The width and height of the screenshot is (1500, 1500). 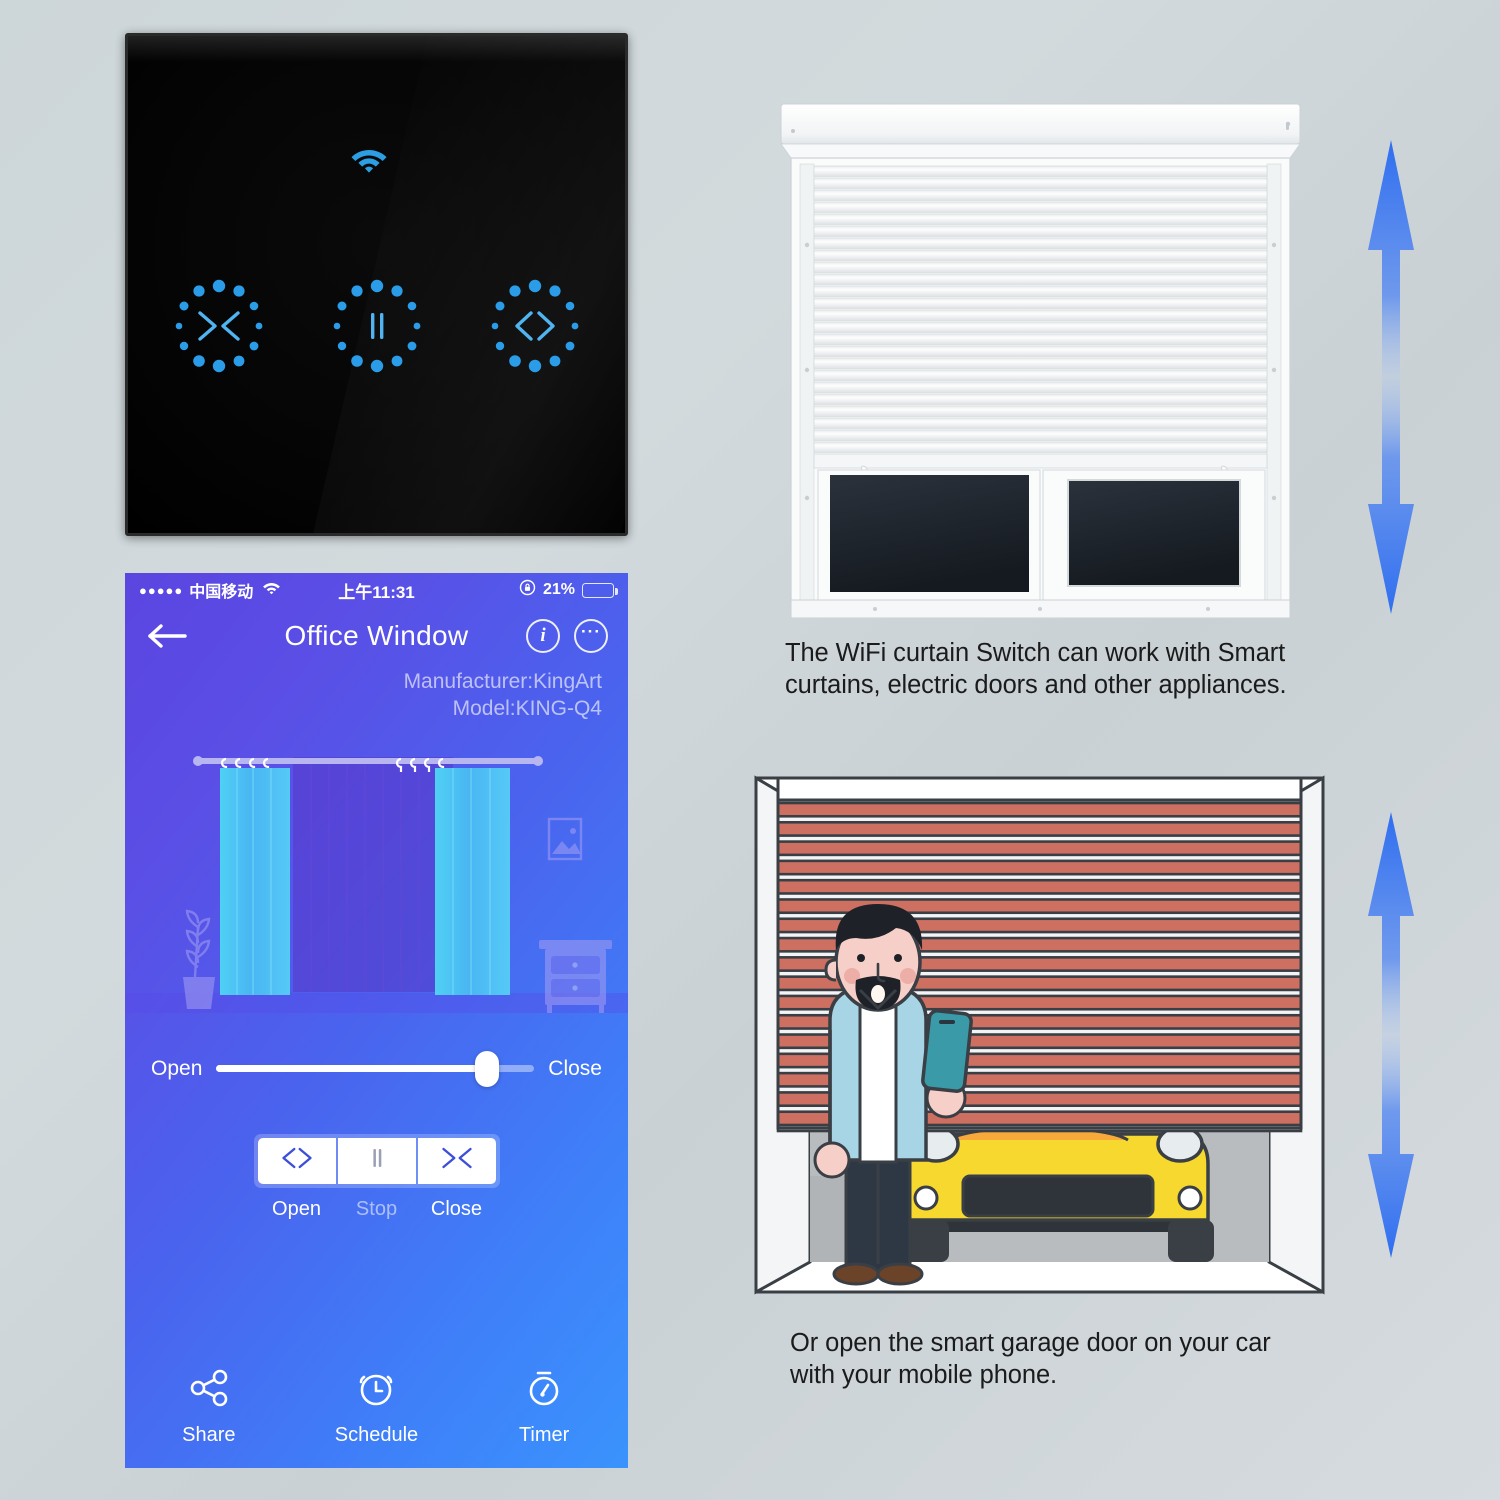 I want to click on share-network-icon, so click(x=209, y=1391).